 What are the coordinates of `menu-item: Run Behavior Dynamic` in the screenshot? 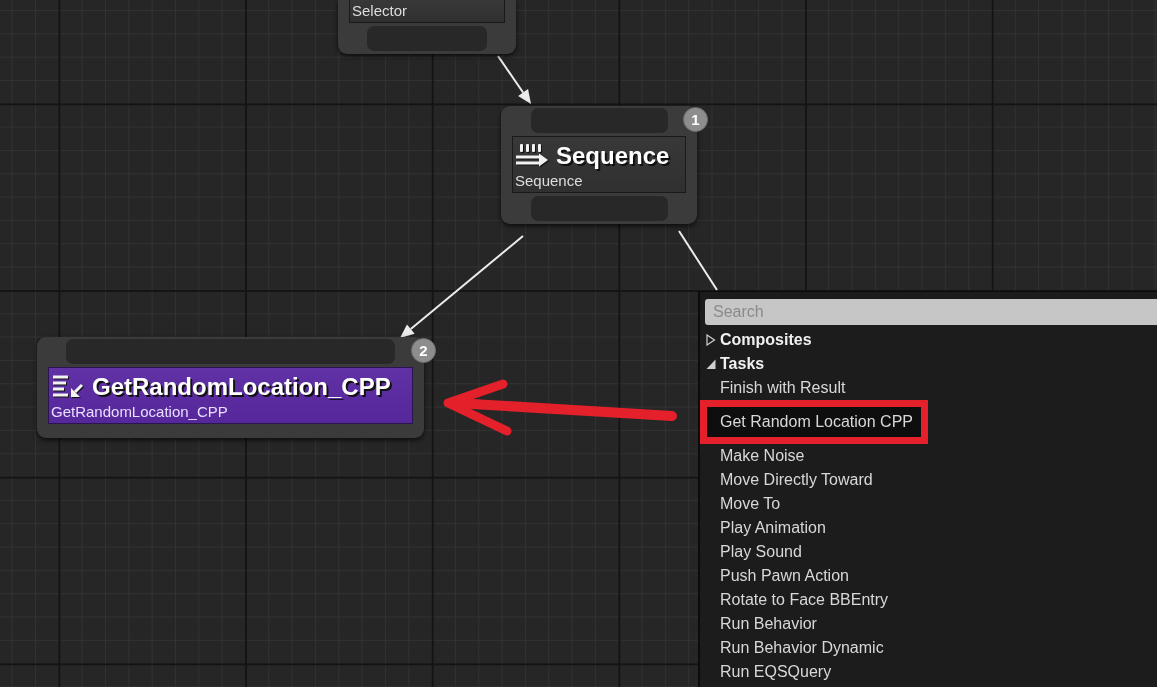 It's located at (928, 648).